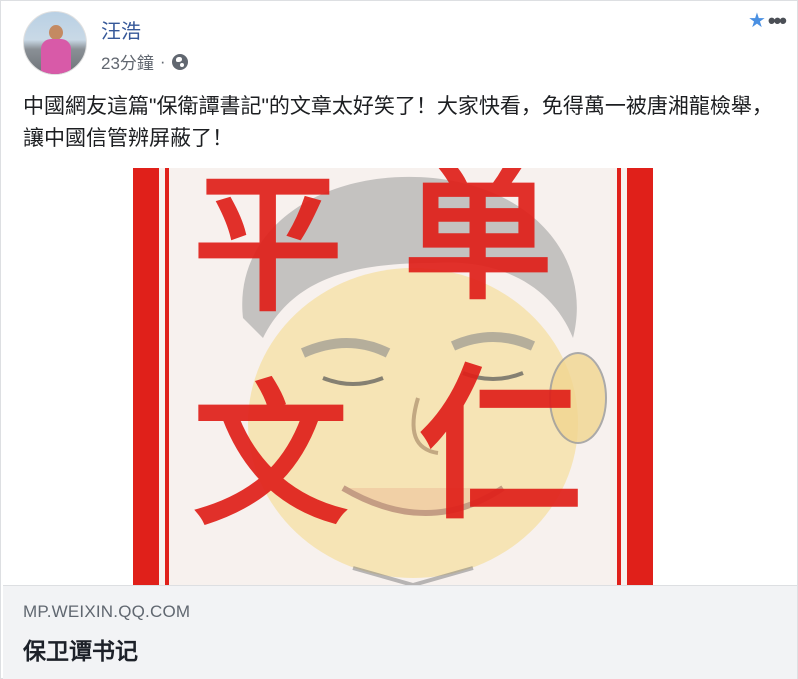  I want to click on avatar-person-body, so click(56, 56).